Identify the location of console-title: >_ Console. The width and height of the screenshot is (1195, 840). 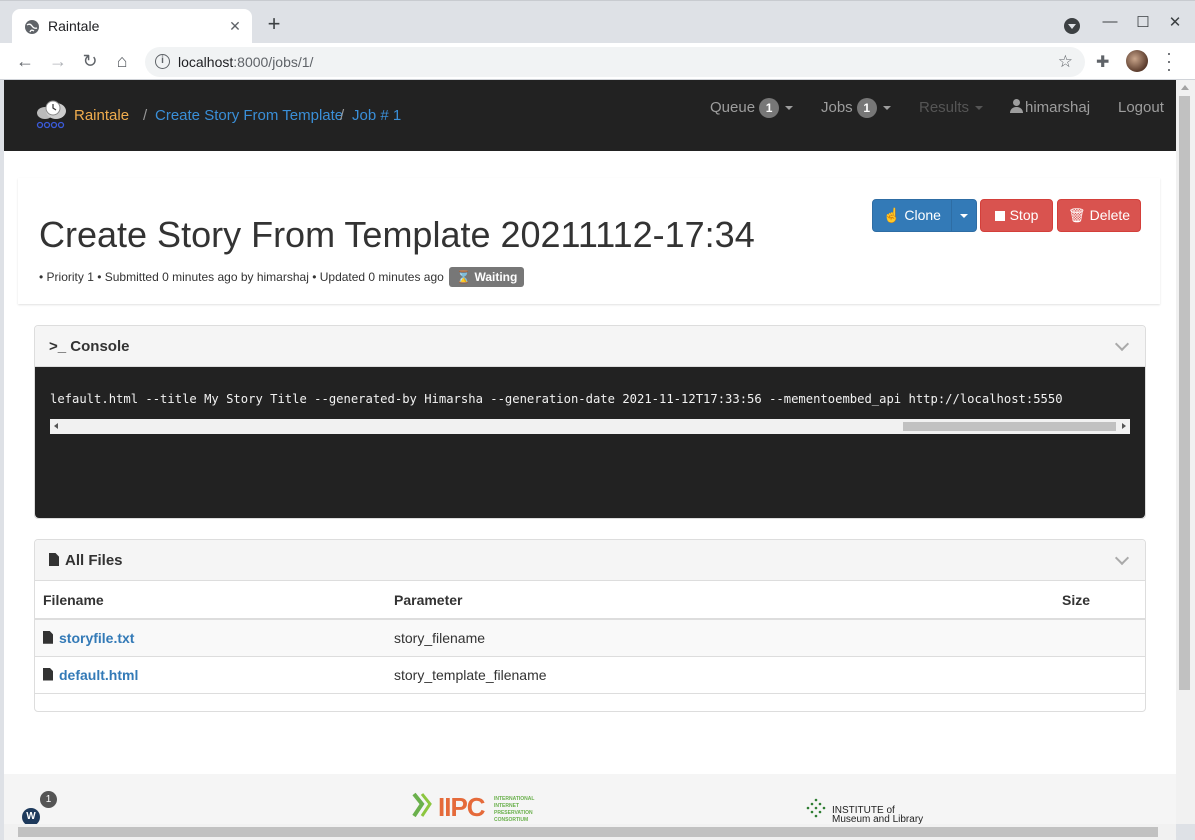
(89, 346).